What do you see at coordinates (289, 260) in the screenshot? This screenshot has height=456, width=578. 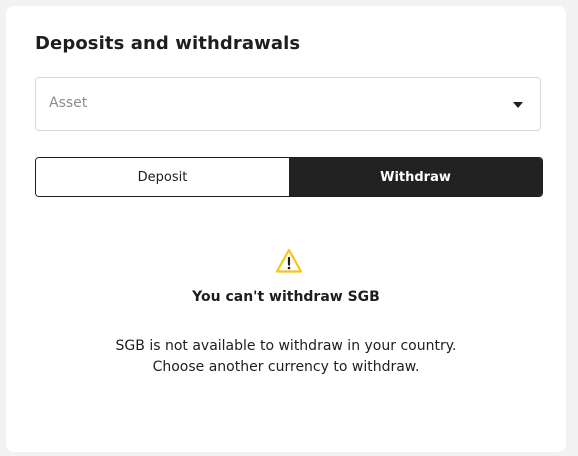 I see `warning-icon` at bounding box center [289, 260].